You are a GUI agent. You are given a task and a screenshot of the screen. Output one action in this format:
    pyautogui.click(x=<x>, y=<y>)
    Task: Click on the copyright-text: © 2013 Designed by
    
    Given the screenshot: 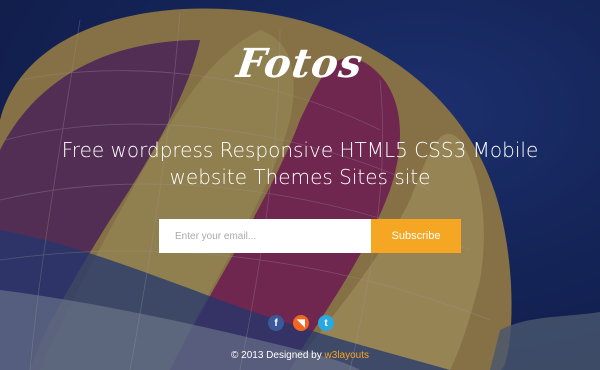 What is the action you would take?
    pyautogui.click(x=277, y=355)
    